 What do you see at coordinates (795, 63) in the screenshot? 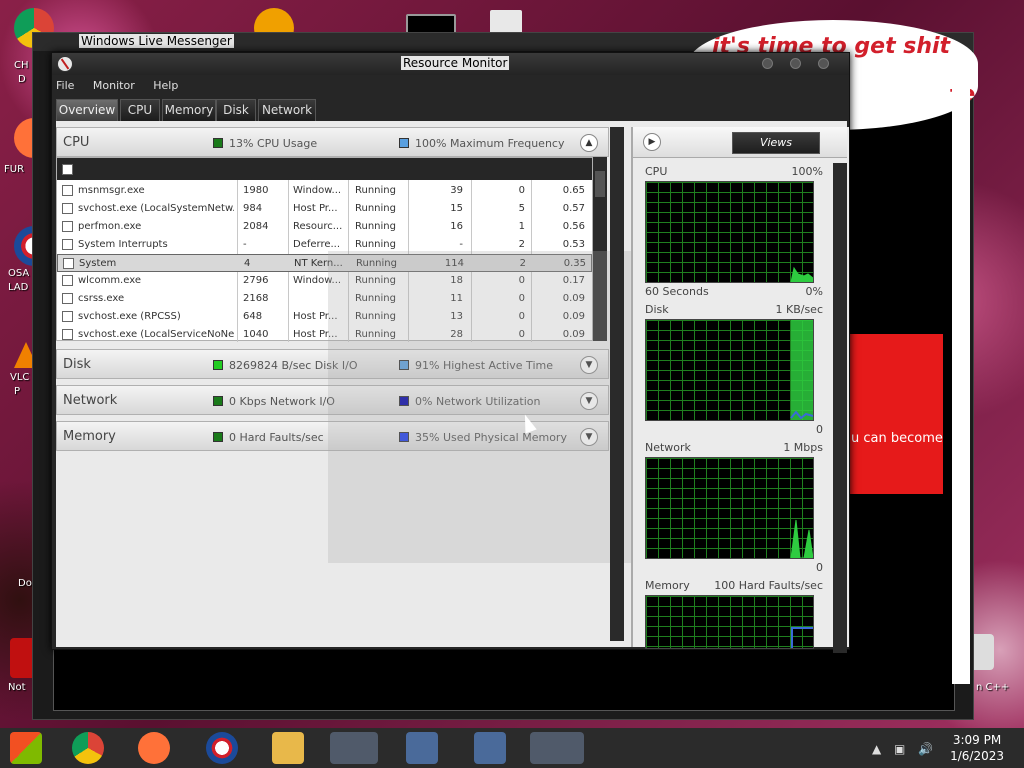
I see `maximize-button` at bounding box center [795, 63].